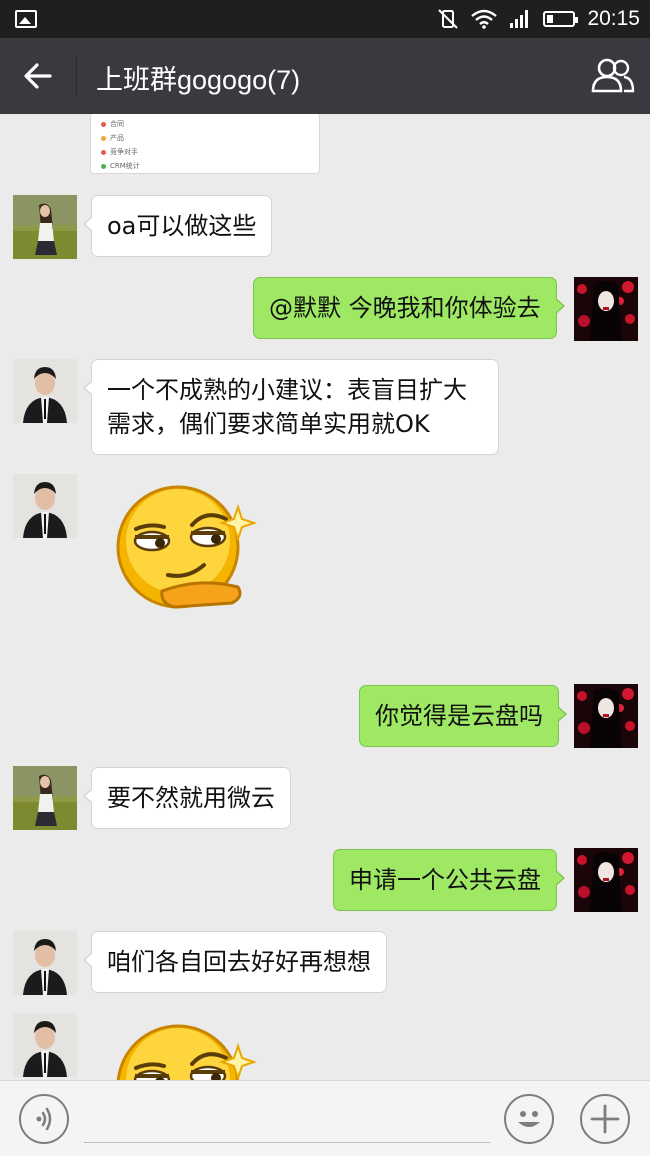 The image size is (650, 1156). I want to click on shared-image-row: 合同, so click(205, 124).